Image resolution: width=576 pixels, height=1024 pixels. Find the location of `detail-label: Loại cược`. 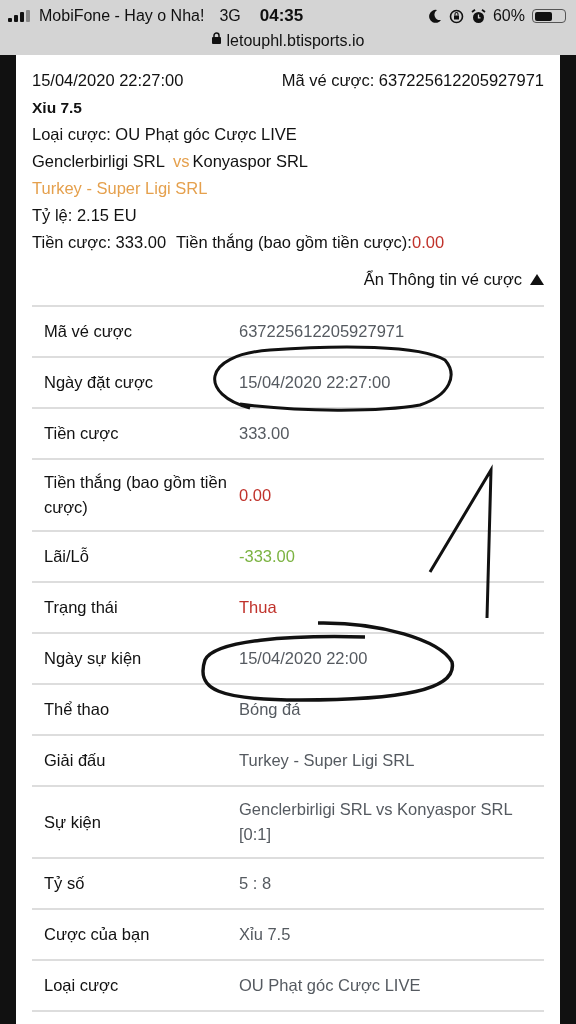

detail-label: Loại cược is located at coordinates (81, 985).